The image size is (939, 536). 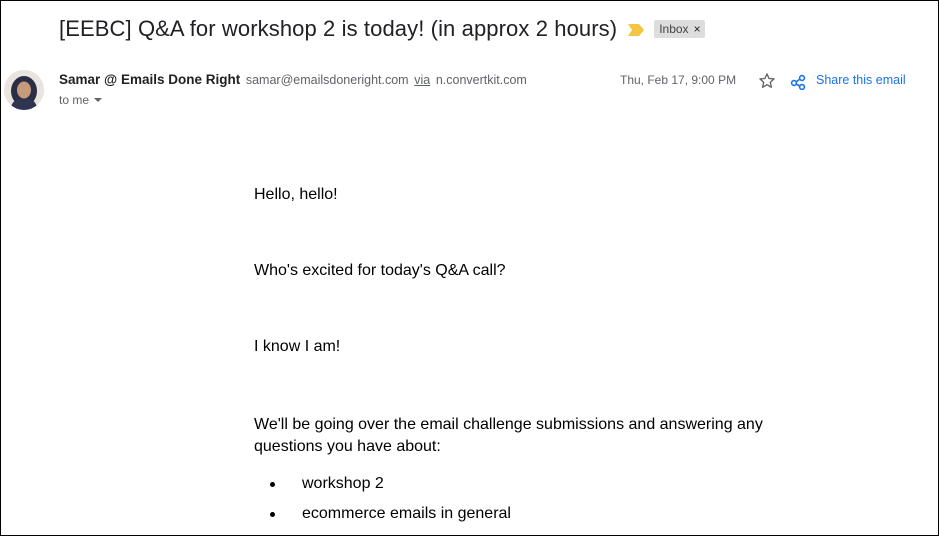 I want to click on email-date: Thu, Feb 17, 9:00 PM, so click(x=678, y=80).